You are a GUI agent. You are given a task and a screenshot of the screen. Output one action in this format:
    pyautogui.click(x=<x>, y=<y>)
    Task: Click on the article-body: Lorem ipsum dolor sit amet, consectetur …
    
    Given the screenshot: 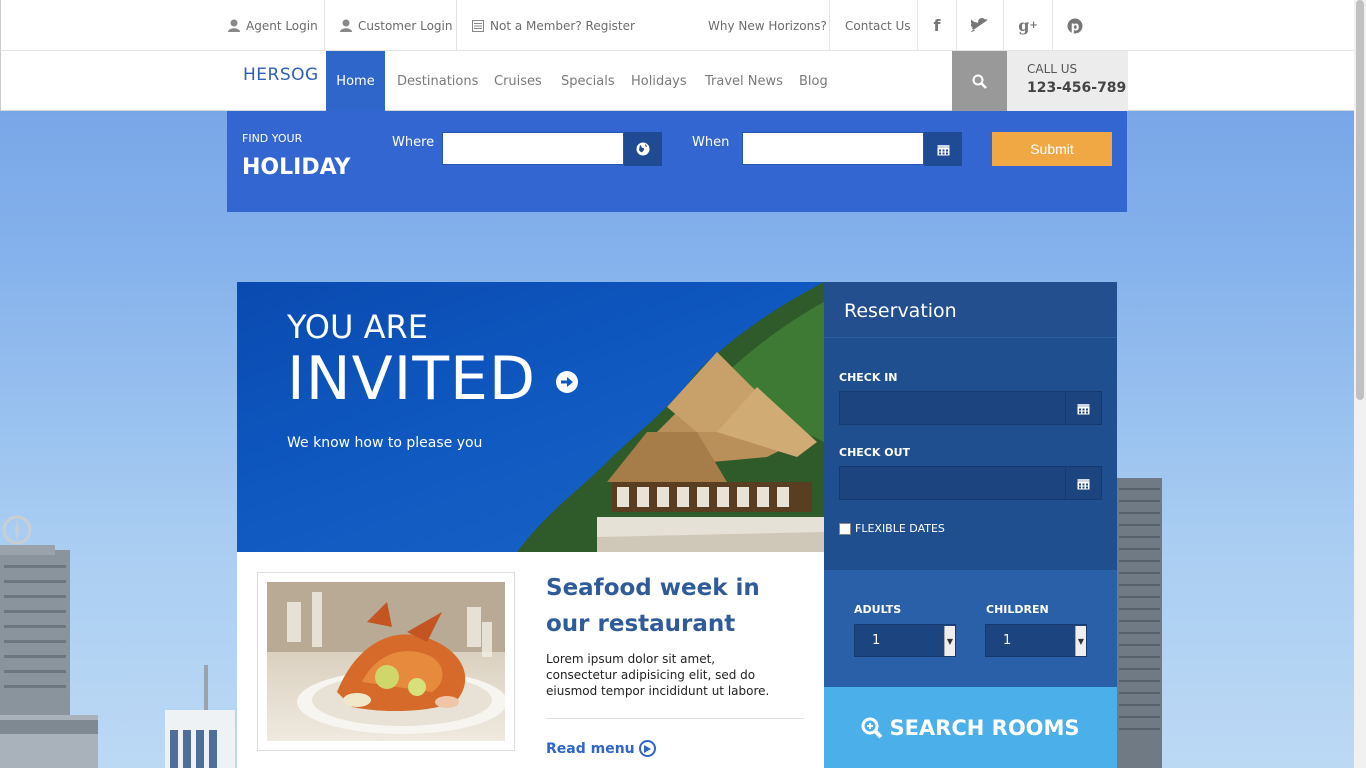 What is the action you would take?
    pyautogui.click(x=658, y=675)
    